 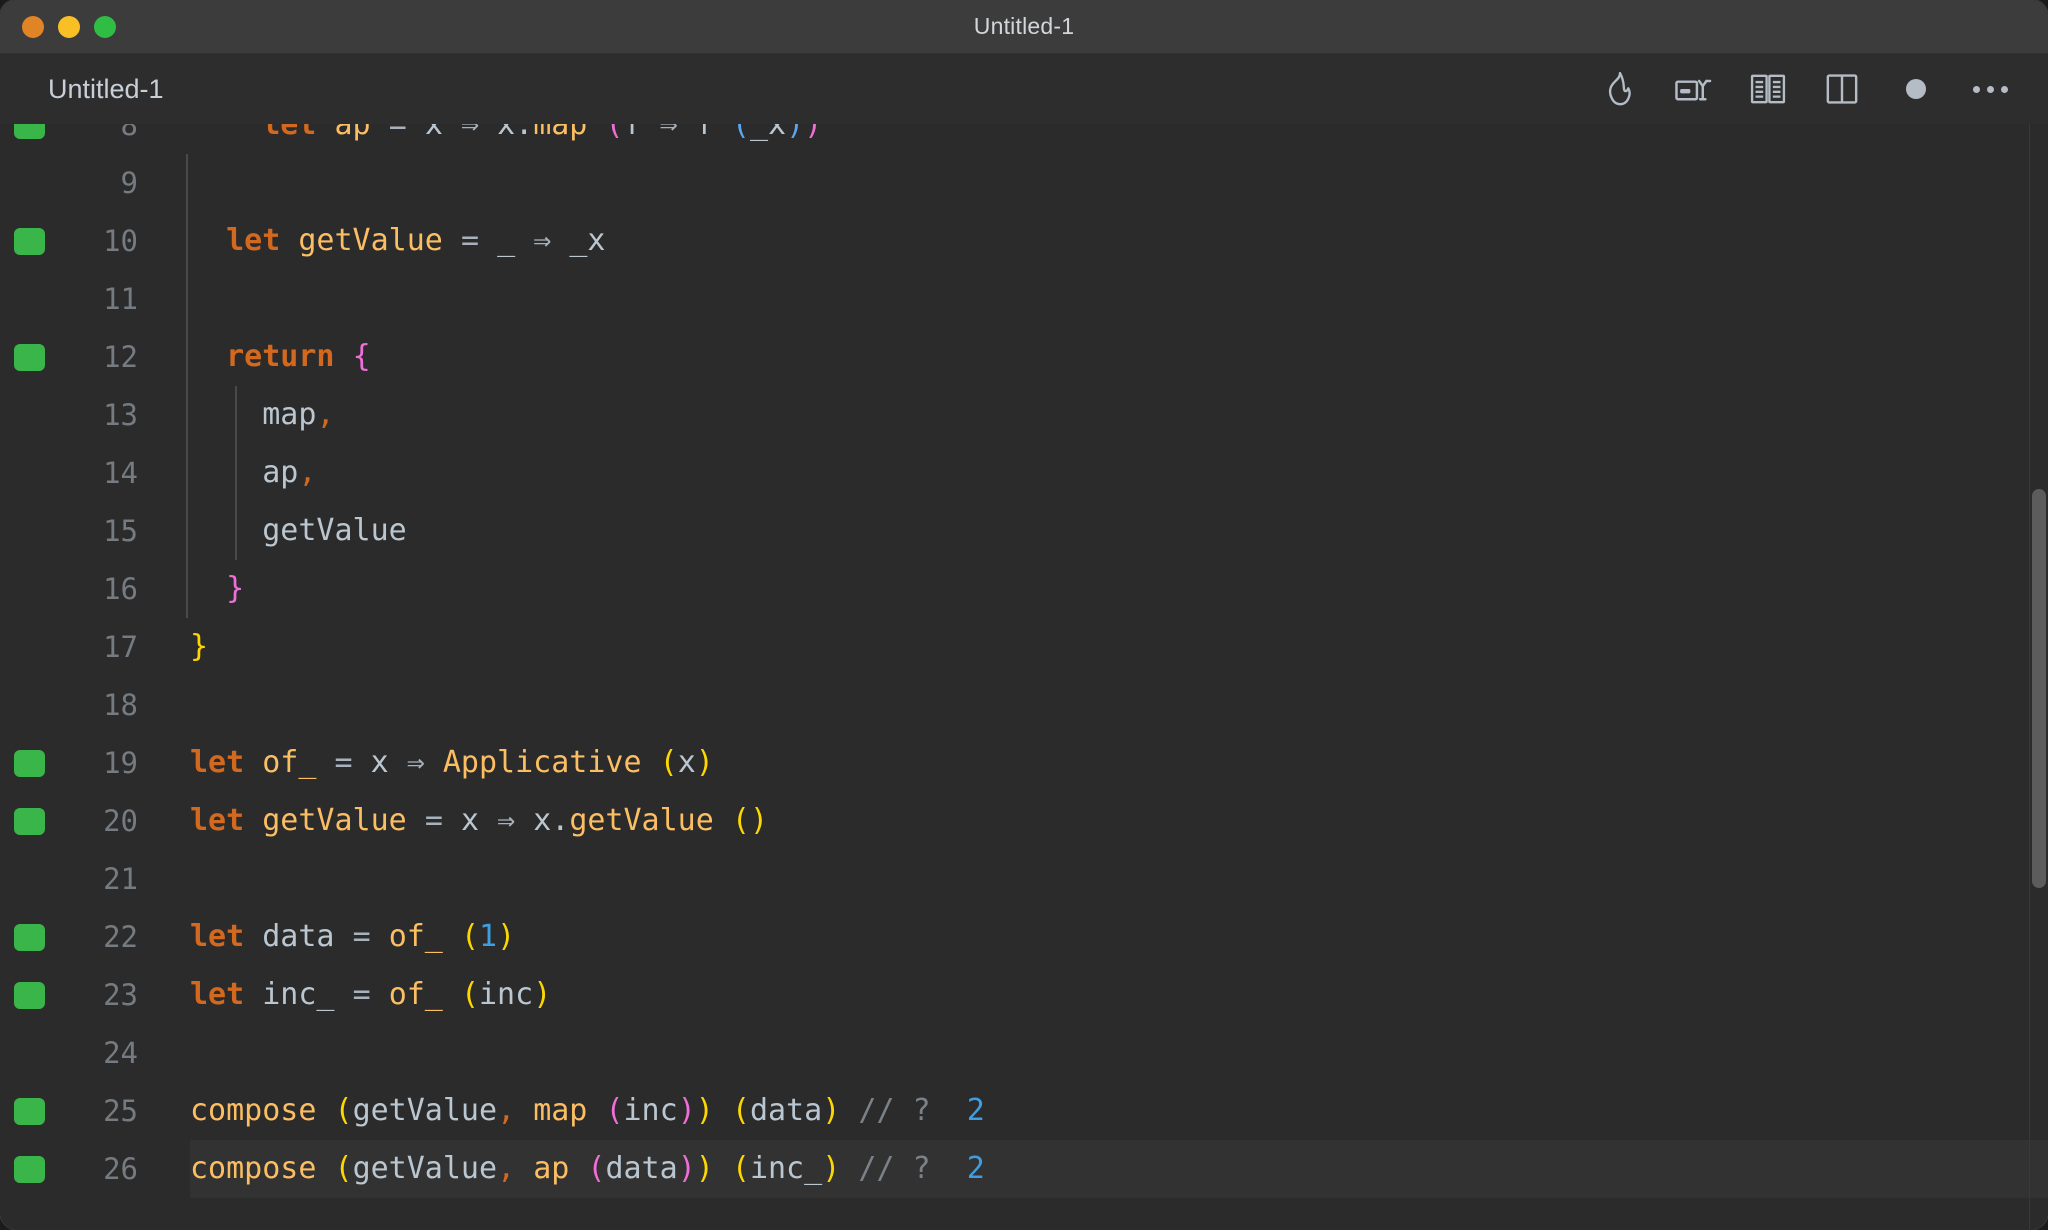 I want to click on unsaved-dot-icon, so click(x=1916, y=89).